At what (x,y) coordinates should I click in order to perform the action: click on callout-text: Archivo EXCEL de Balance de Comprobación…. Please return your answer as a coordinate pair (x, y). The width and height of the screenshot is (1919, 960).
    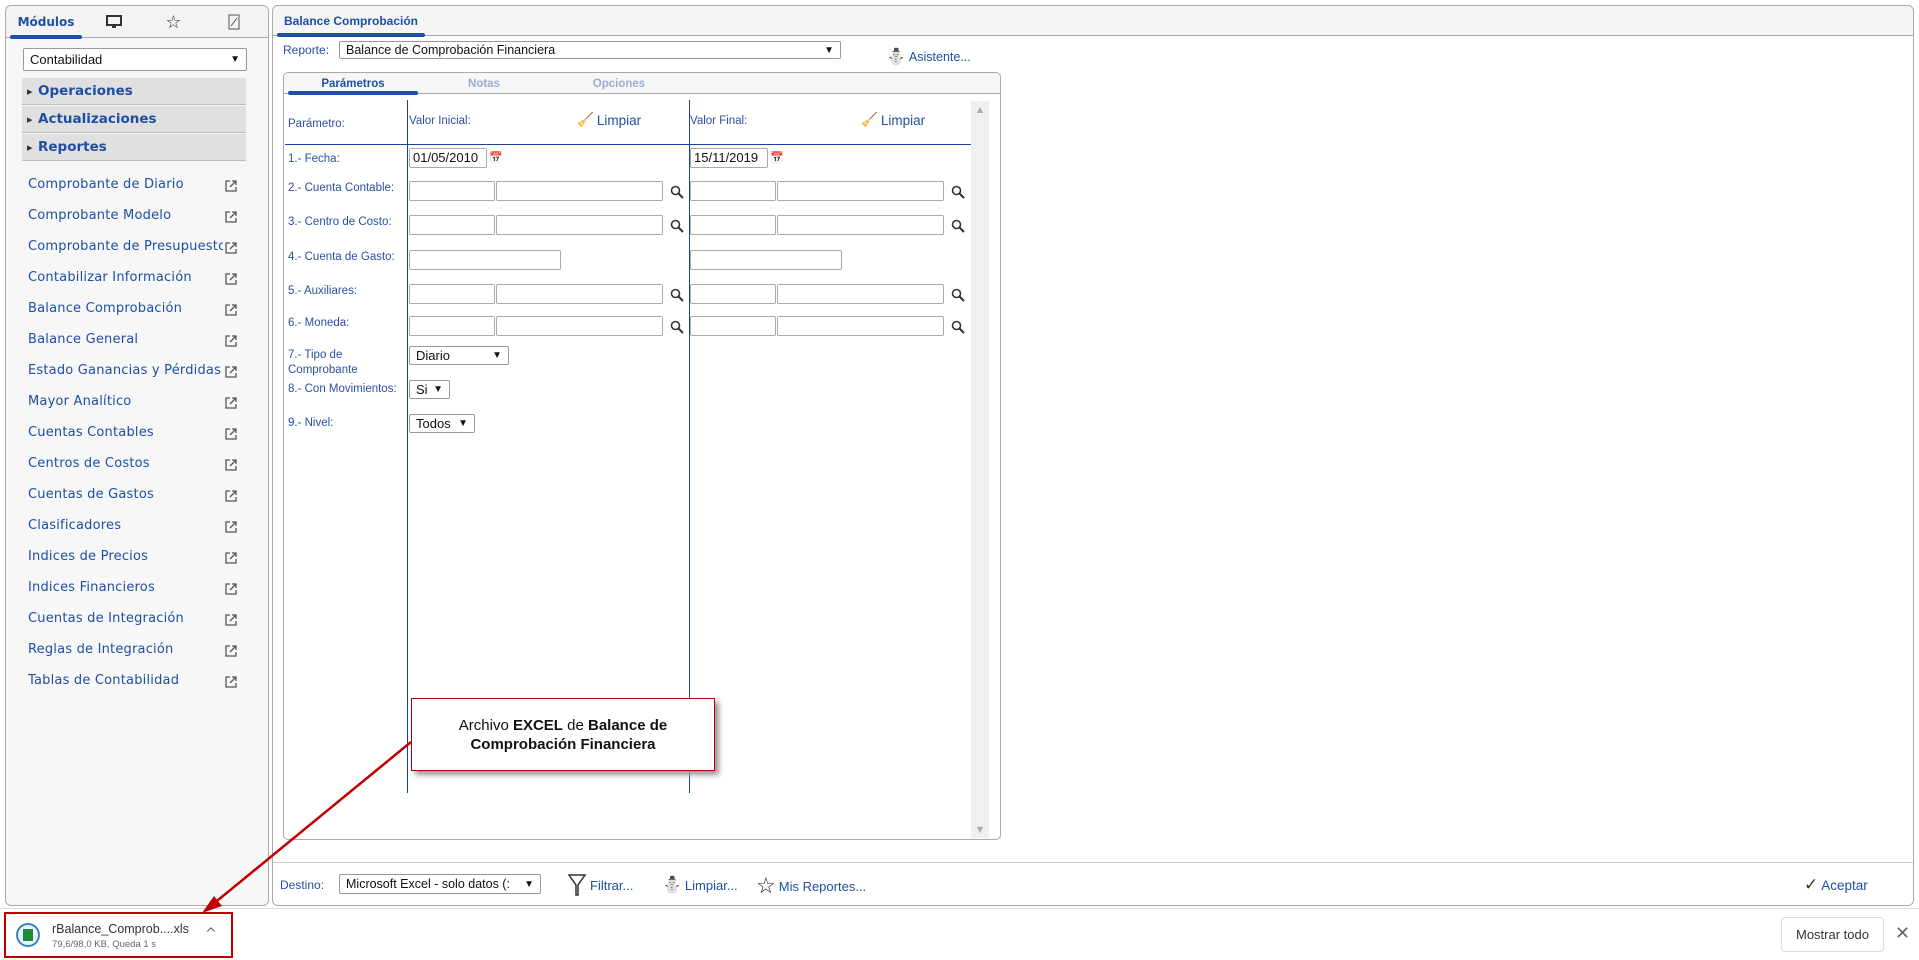
    Looking at the image, I should click on (563, 734).